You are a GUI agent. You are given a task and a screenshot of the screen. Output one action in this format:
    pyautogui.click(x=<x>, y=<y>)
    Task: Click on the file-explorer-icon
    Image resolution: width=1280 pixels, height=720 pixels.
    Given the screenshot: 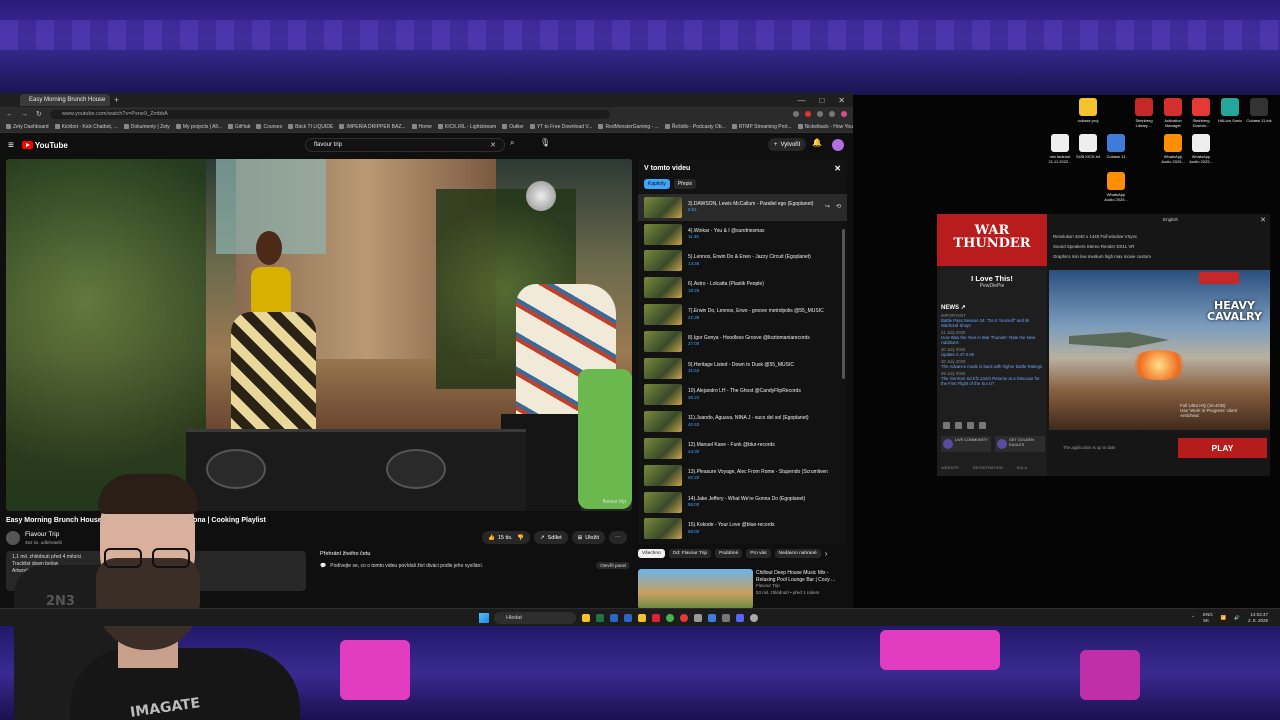 What is the action you would take?
    pyautogui.click(x=586, y=618)
    